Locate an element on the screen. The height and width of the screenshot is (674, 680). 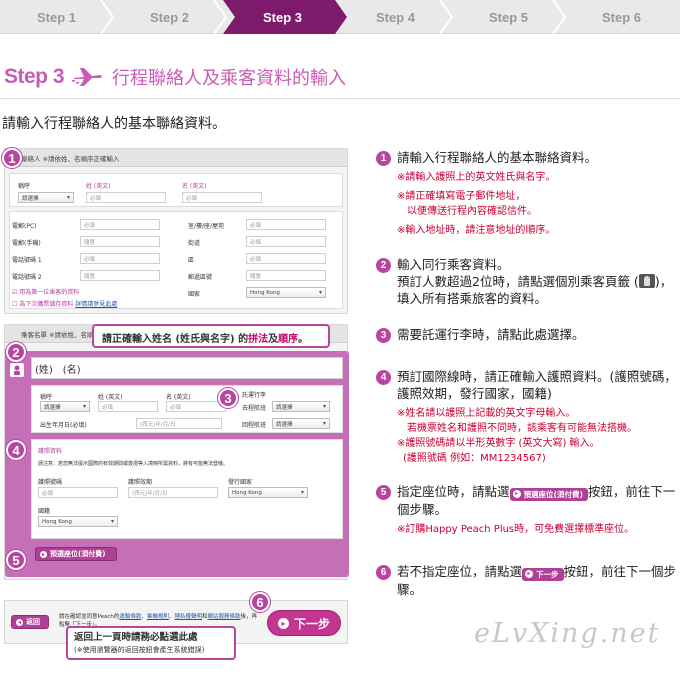
surname-input: 必填 is located at coordinates (126, 197).